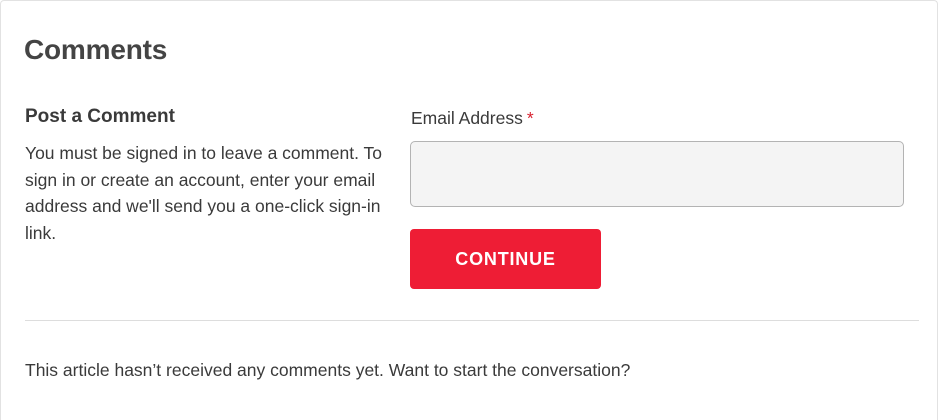 This screenshot has height=420, width=940. Describe the element at coordinates (472, 320) in the screenshot. I see `divider` at that location.